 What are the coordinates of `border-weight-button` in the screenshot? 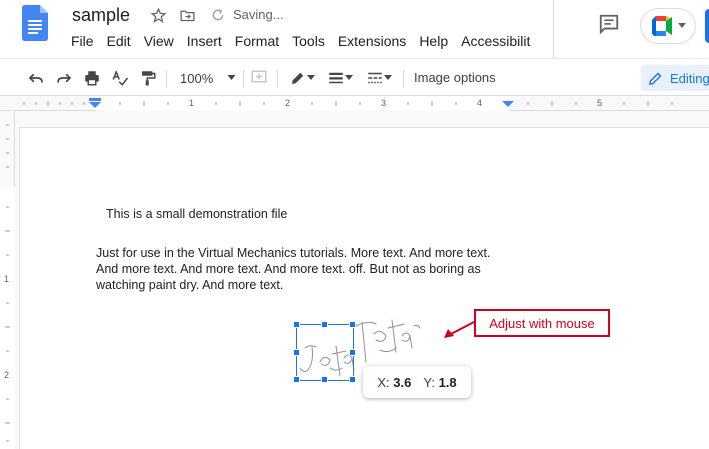 It's located at (340, 78).